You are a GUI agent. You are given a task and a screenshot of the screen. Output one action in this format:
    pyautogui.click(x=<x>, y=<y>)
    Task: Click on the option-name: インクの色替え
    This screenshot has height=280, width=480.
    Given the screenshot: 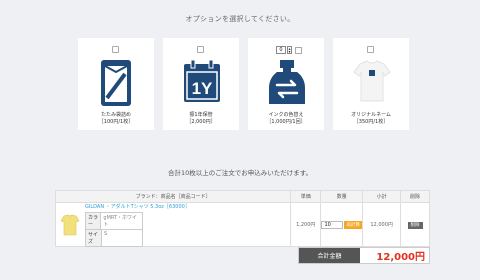 What is the action you would take?
    pyautogui.click(x=286, y=115)
    